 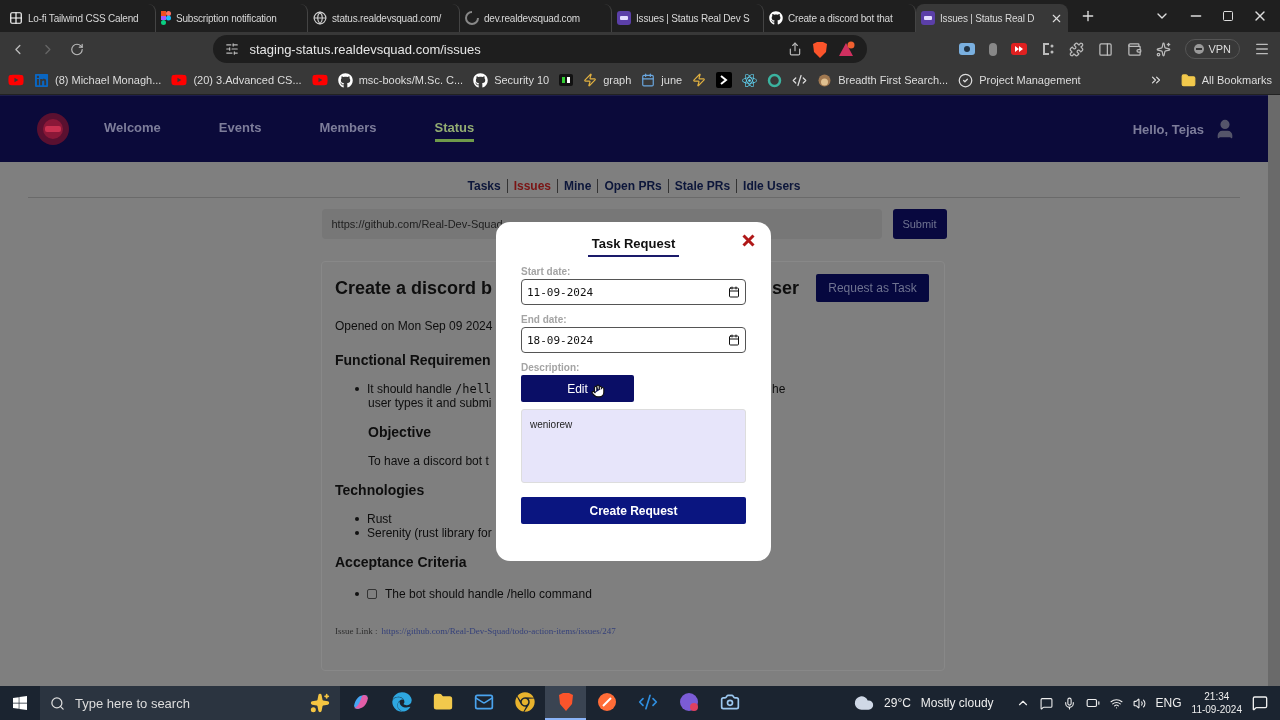 I want to click on menu-icon, so click(x=1262, y=49).